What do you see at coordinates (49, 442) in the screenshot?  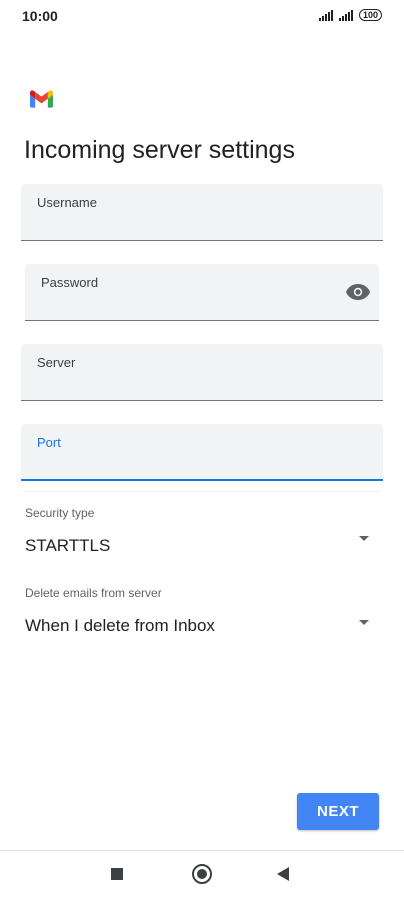 I see `port-label: Port` at bounding box center [49, 442].